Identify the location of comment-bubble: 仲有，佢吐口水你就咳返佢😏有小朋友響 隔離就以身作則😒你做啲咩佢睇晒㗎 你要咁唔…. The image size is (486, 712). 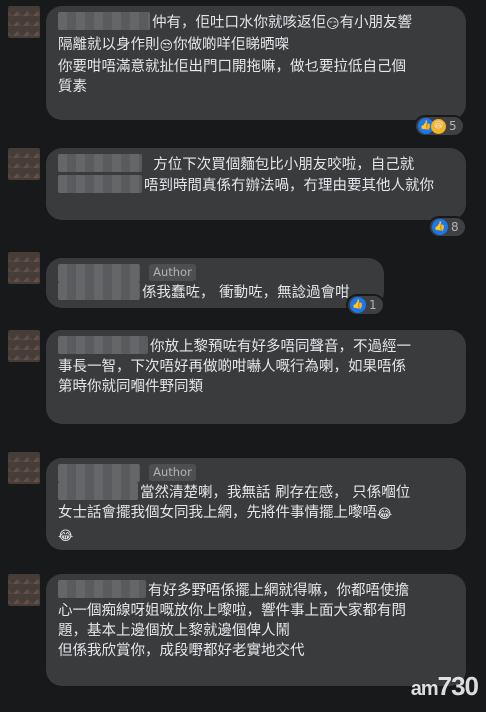
(256, 63).